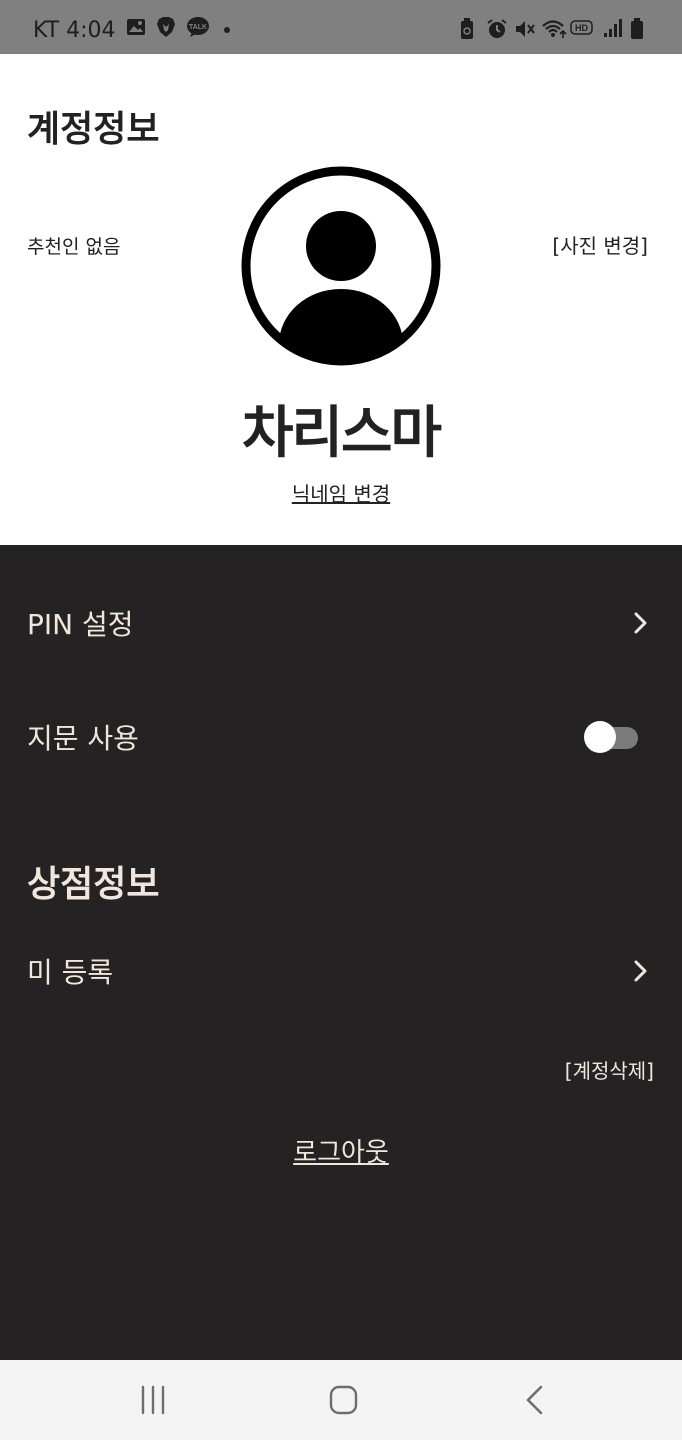 This screenshot has width=682, height=1440. Describe the element at coordinates (93, 129) in the screenshot. I see `account-title: 계정정보` at that location.